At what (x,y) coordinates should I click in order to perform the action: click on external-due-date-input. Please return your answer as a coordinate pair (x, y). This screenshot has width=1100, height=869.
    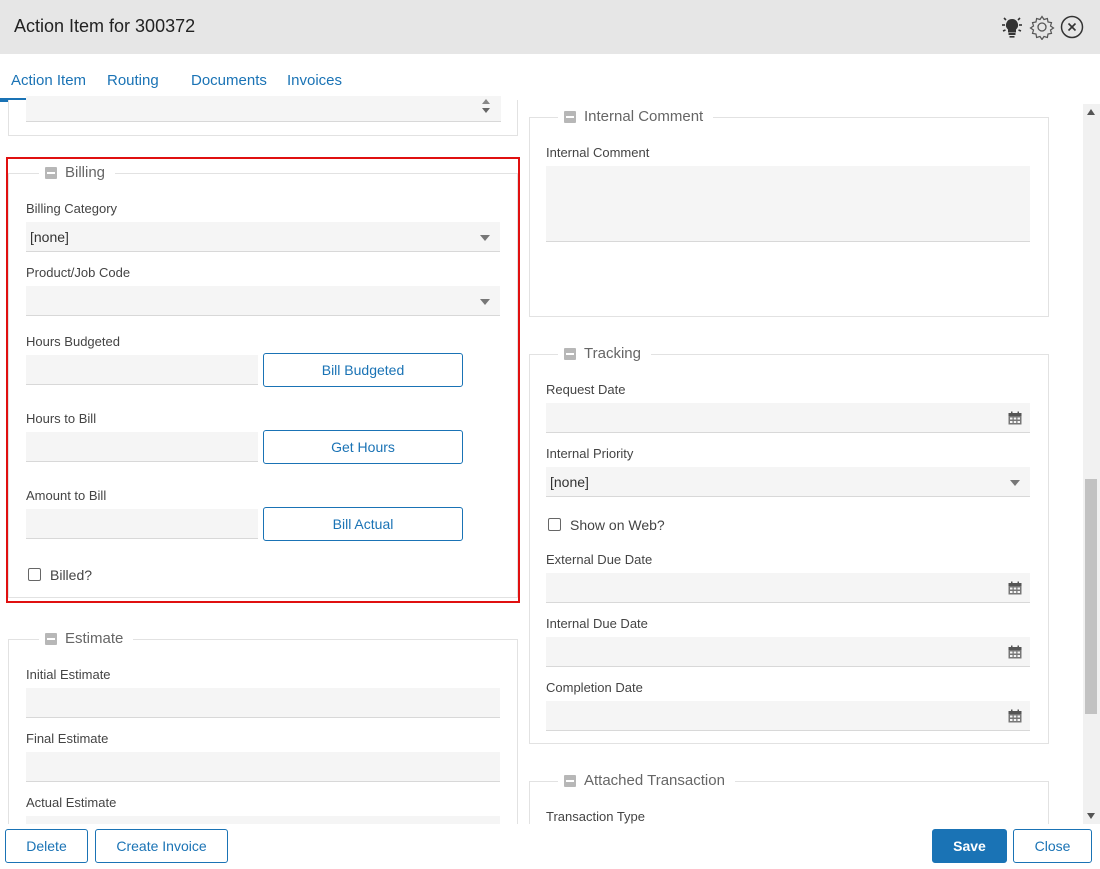
    Looking at the image, I should click on (788, 588).